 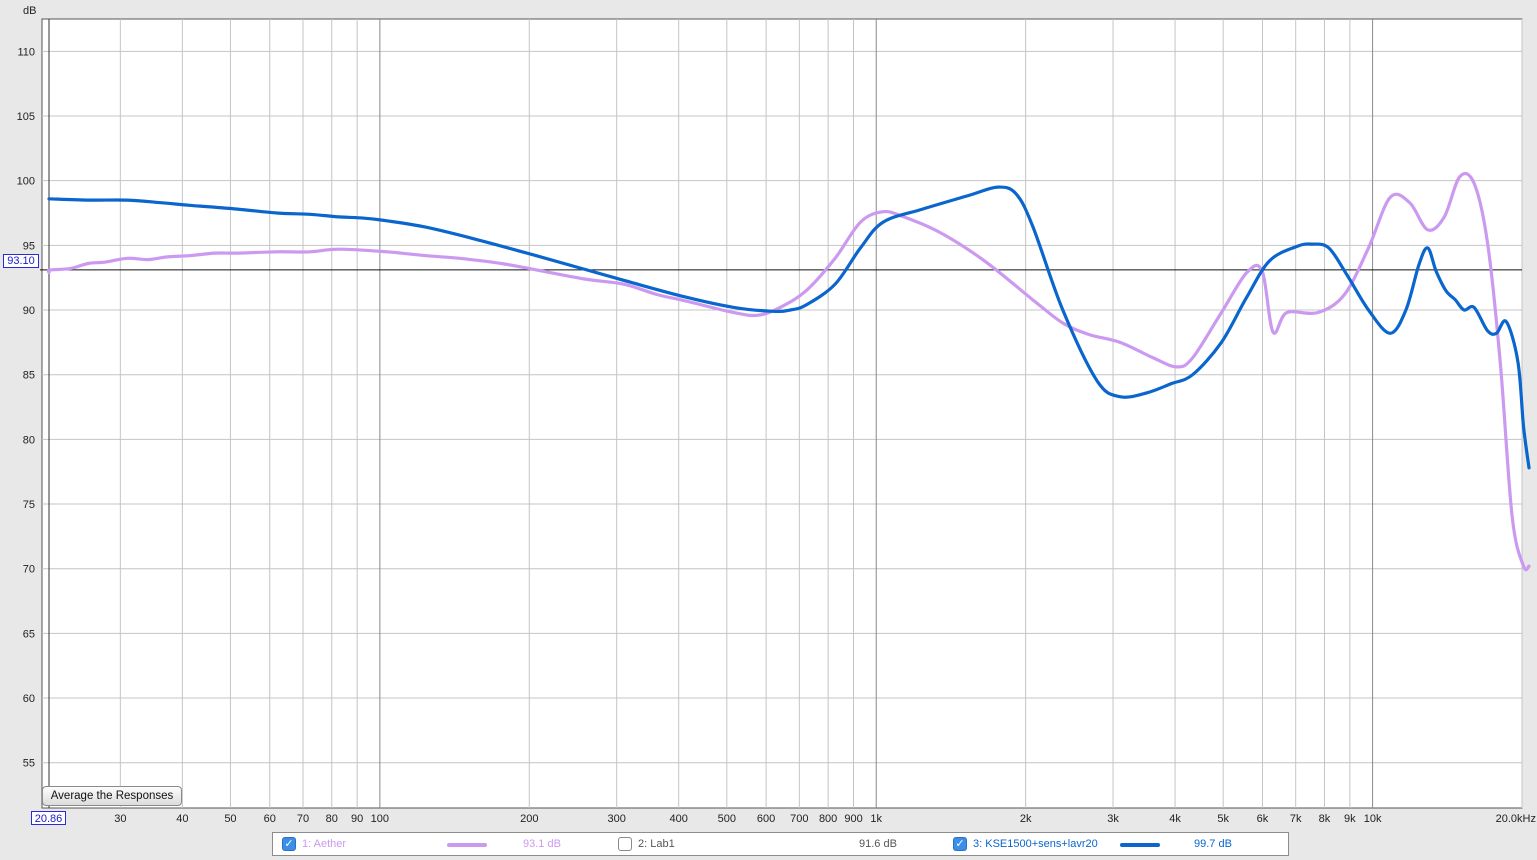 I want to click on x-tick-label: 800, so click(x=828, y=819).